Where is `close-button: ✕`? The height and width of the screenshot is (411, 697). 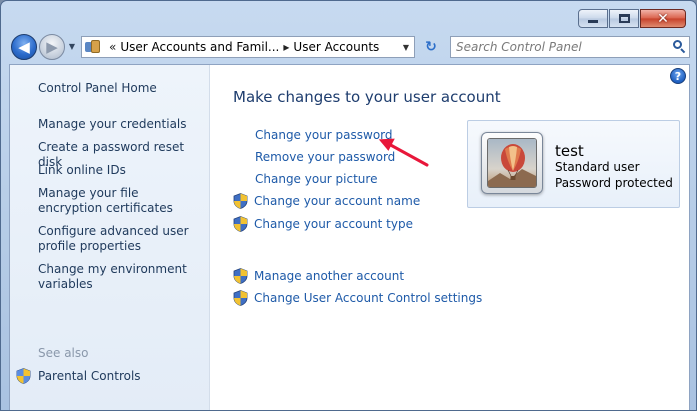 close-button: ✕ is located at coordinates (663, 18).